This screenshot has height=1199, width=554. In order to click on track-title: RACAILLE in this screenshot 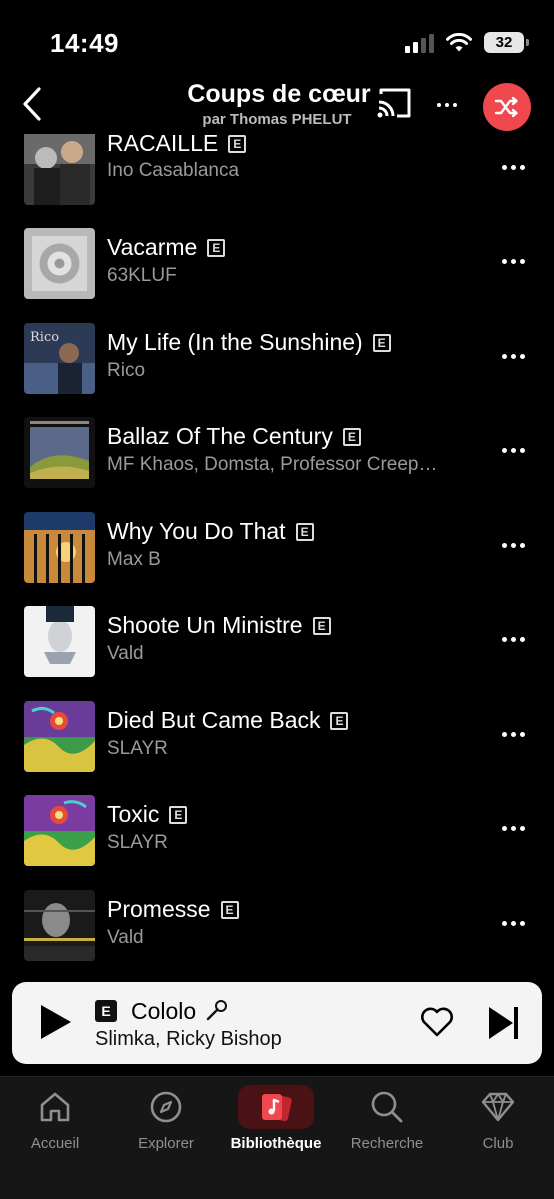, I will do `click(163, 145)`.